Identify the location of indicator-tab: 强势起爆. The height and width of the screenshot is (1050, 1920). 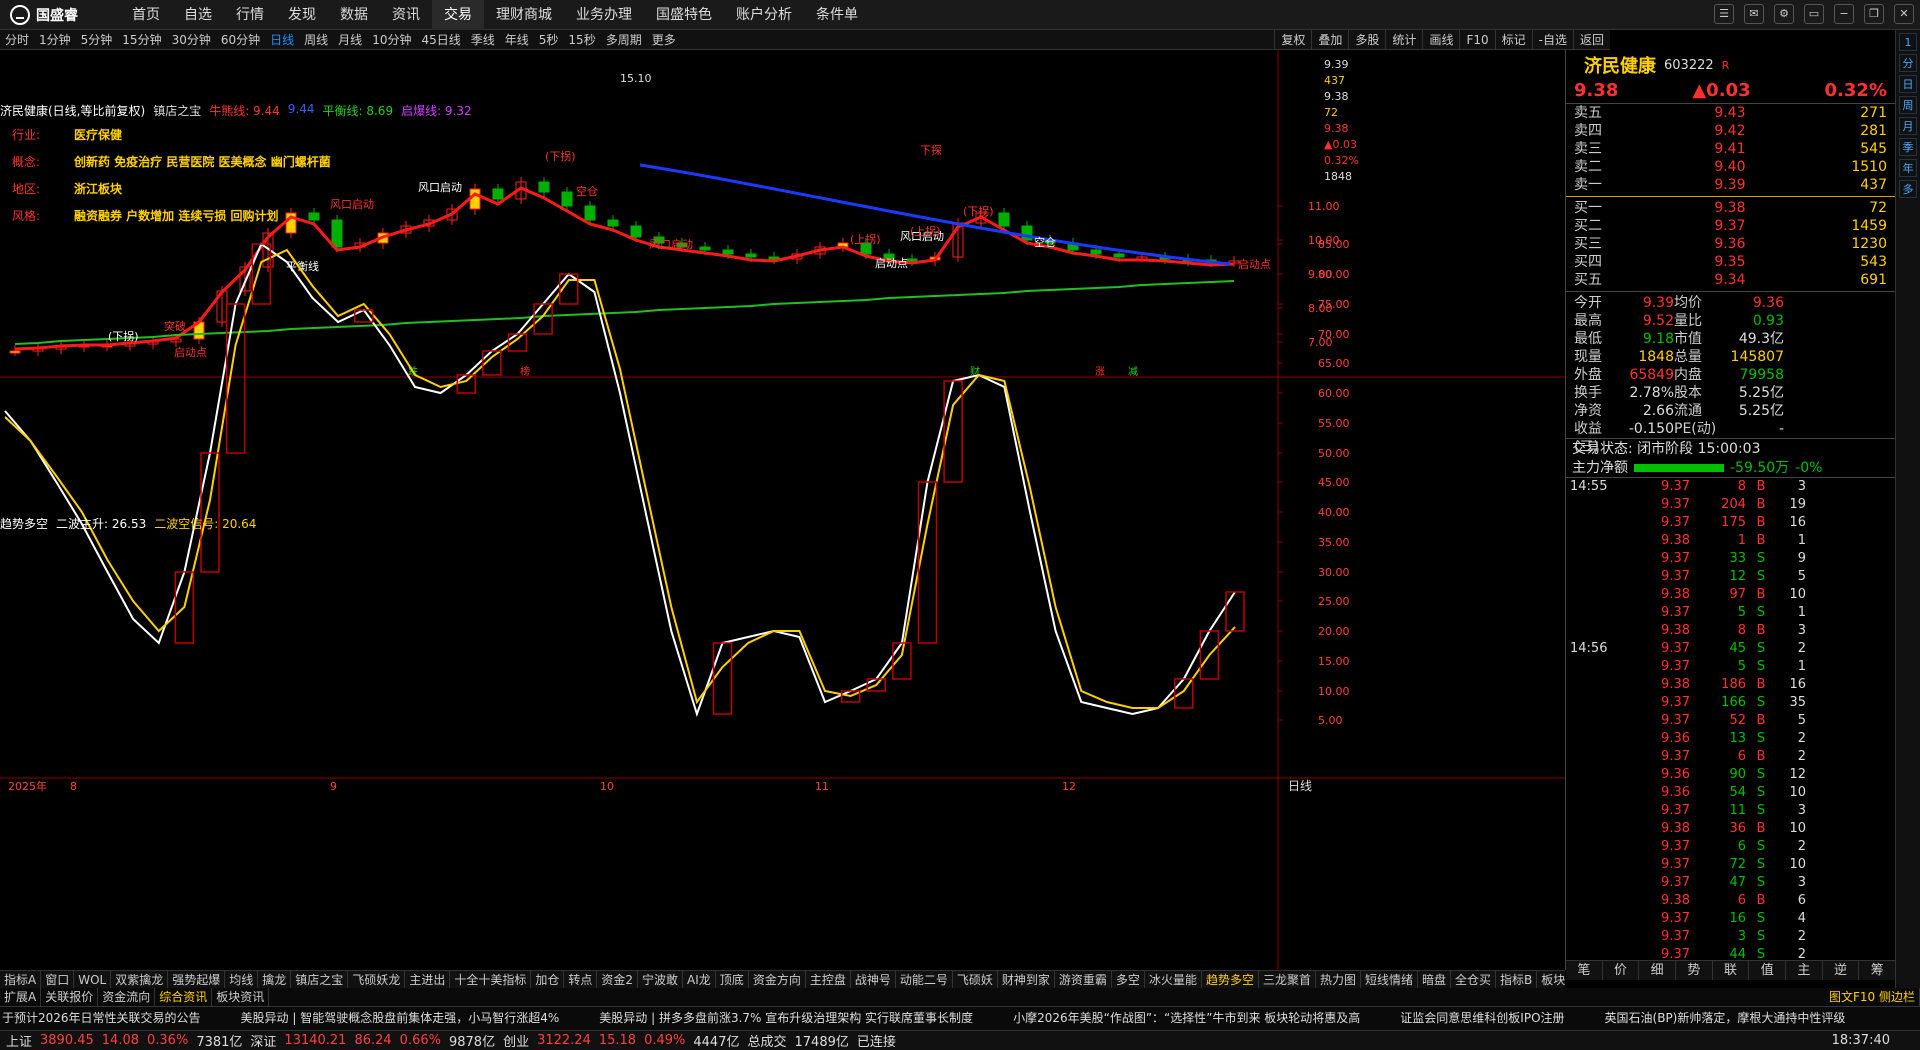
(197, 979).